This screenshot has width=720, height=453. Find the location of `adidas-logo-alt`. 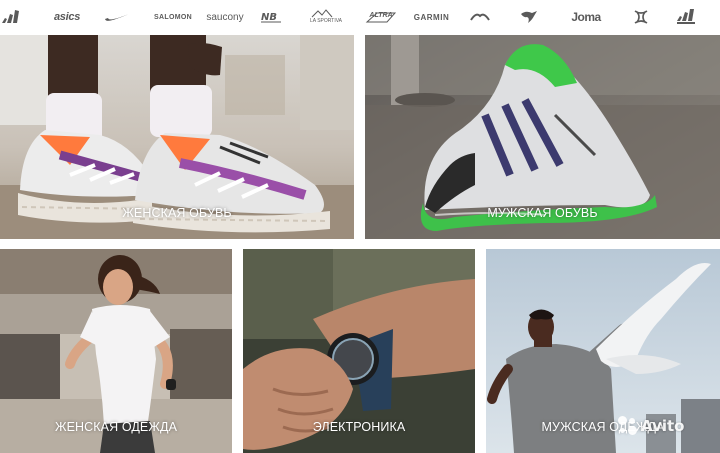

adidas-logo-alt is located at coordinates (686, 17).